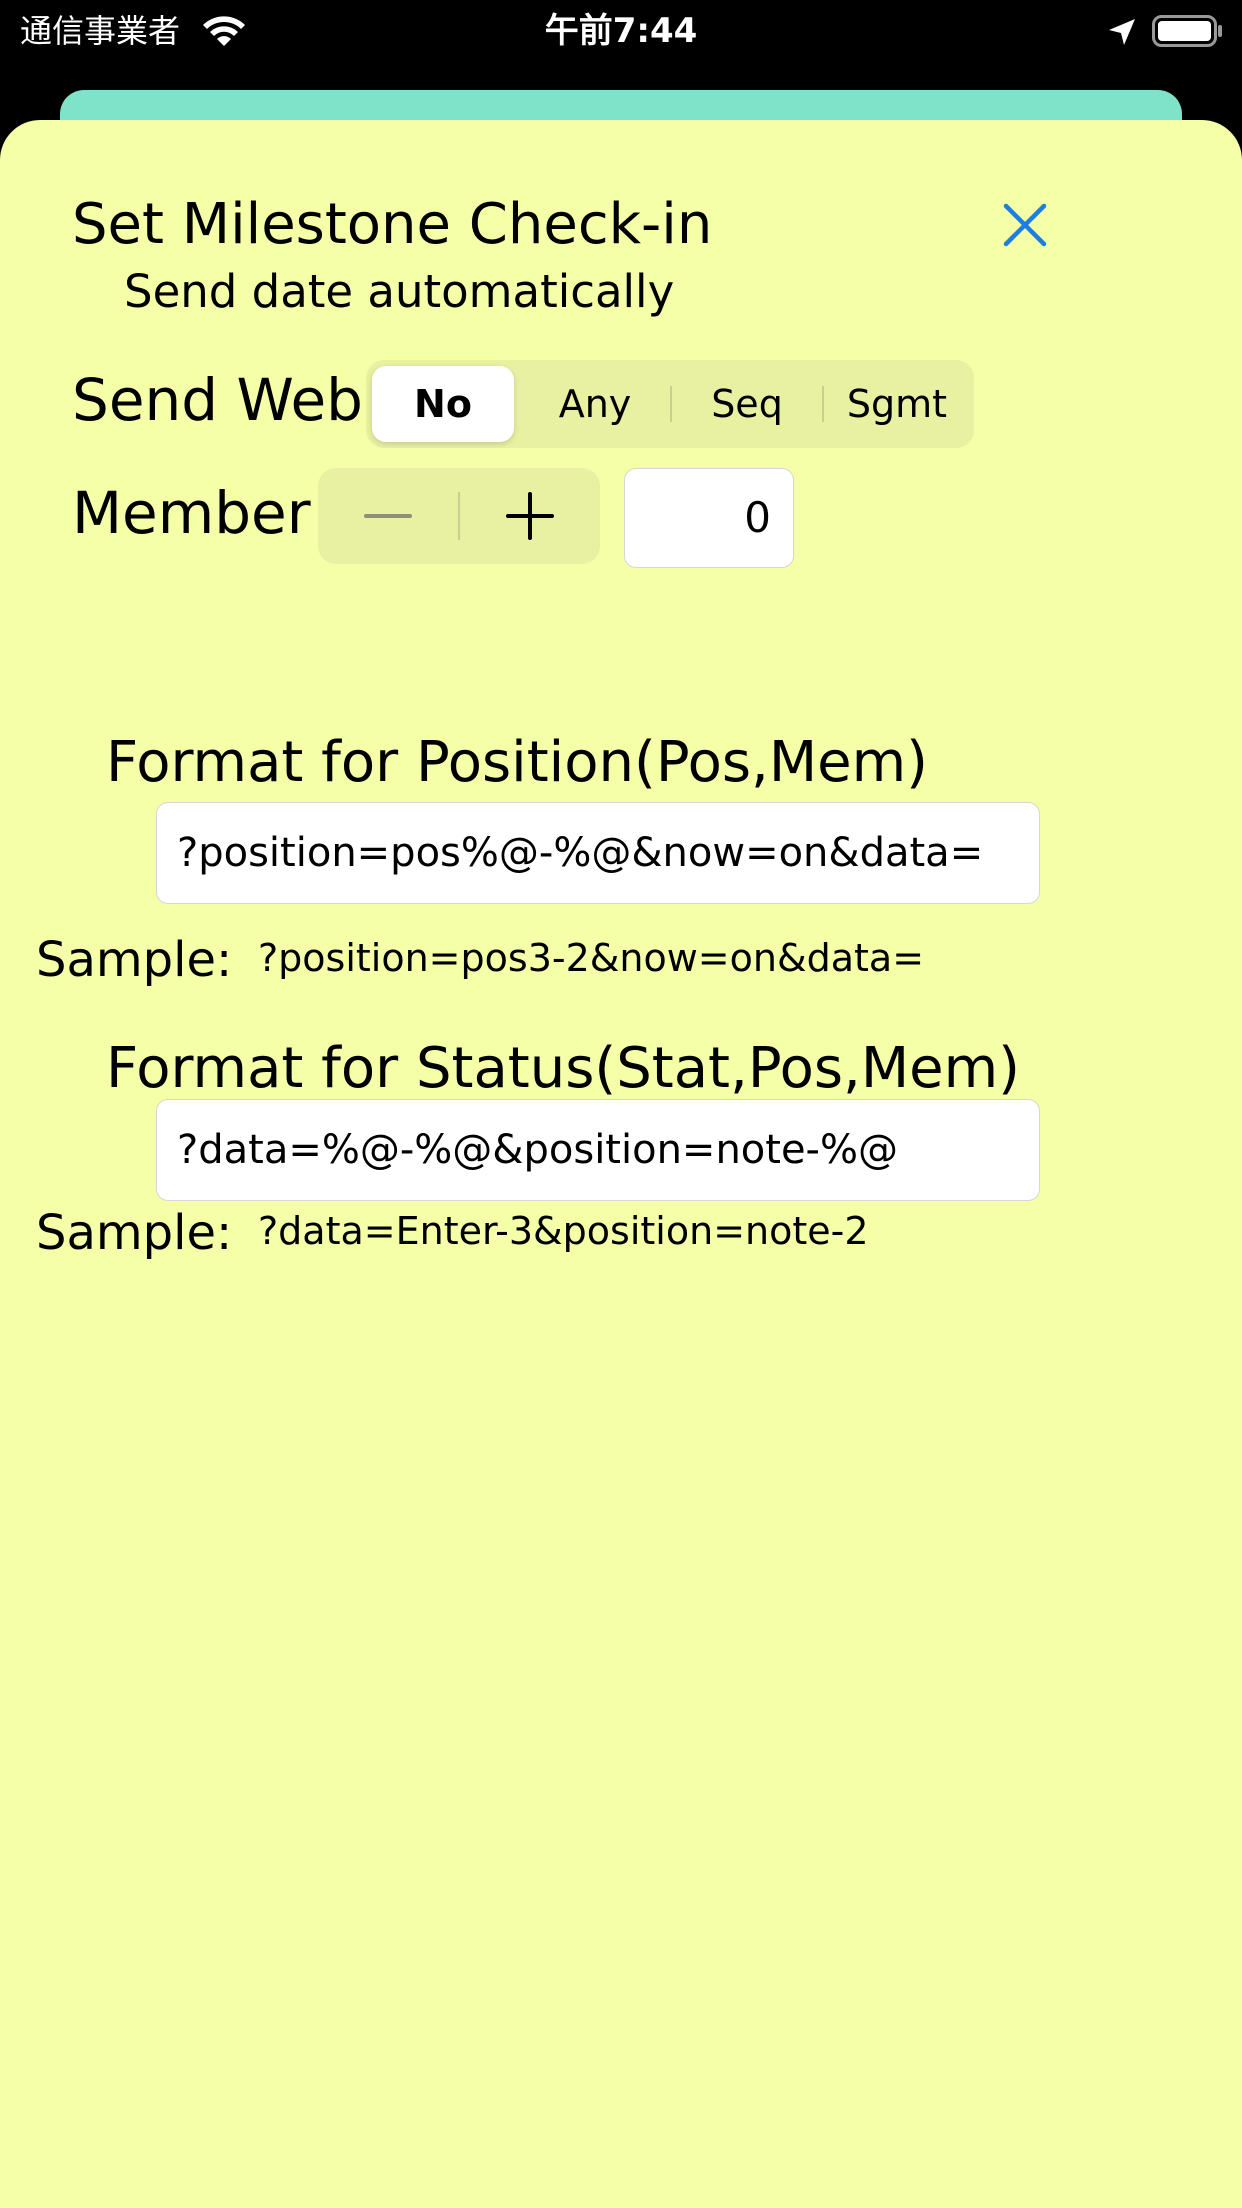  What do you see at coordinates (134, 1233) in the screenshot?
I see `status-sample-label: Sample:` at bounding box center [134, 1233].